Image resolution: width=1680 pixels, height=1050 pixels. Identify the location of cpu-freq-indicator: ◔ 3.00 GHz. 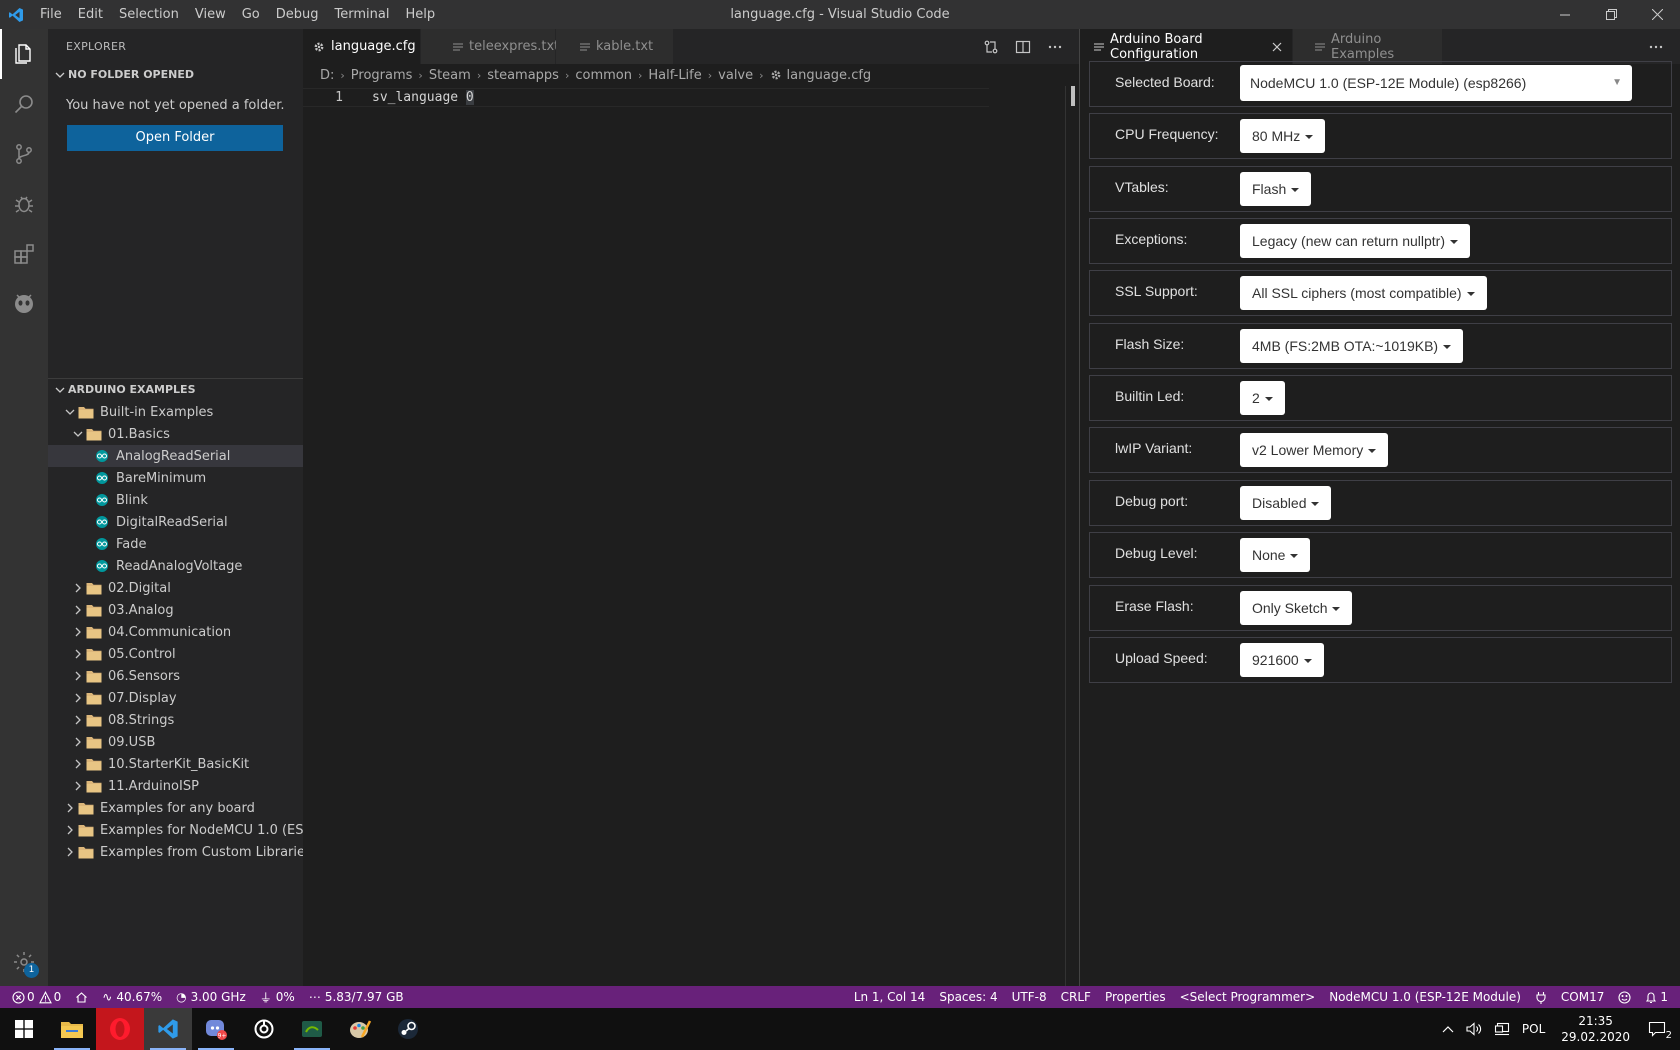
(211, 997).